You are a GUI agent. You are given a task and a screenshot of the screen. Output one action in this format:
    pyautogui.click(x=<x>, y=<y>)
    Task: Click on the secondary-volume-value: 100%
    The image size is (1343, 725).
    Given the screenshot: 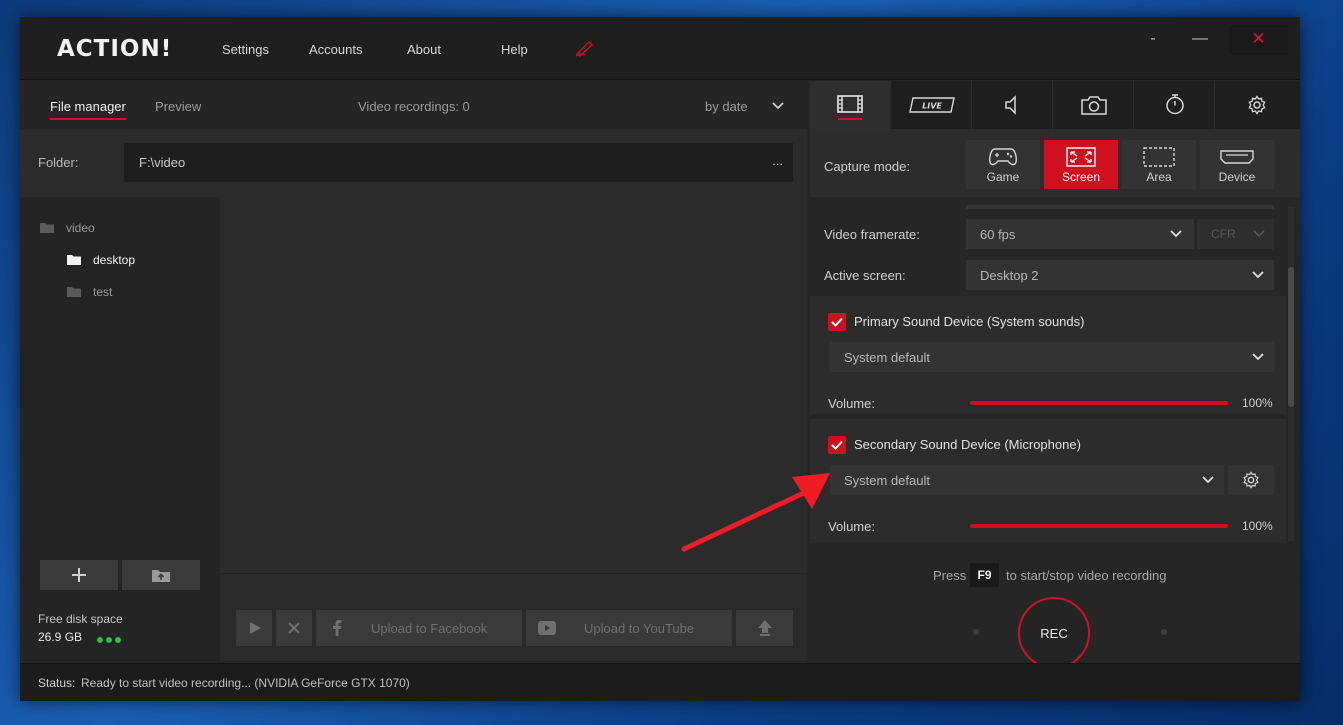 What is the action you would take?
    pyautogui.click(x=1257, y=526)
    